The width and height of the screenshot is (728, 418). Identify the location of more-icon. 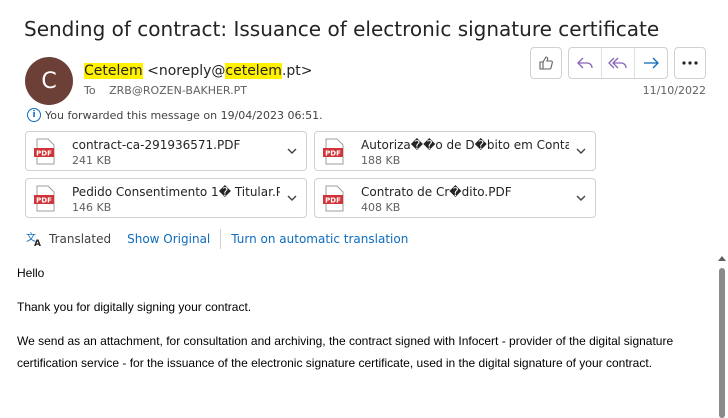
(690, 63).